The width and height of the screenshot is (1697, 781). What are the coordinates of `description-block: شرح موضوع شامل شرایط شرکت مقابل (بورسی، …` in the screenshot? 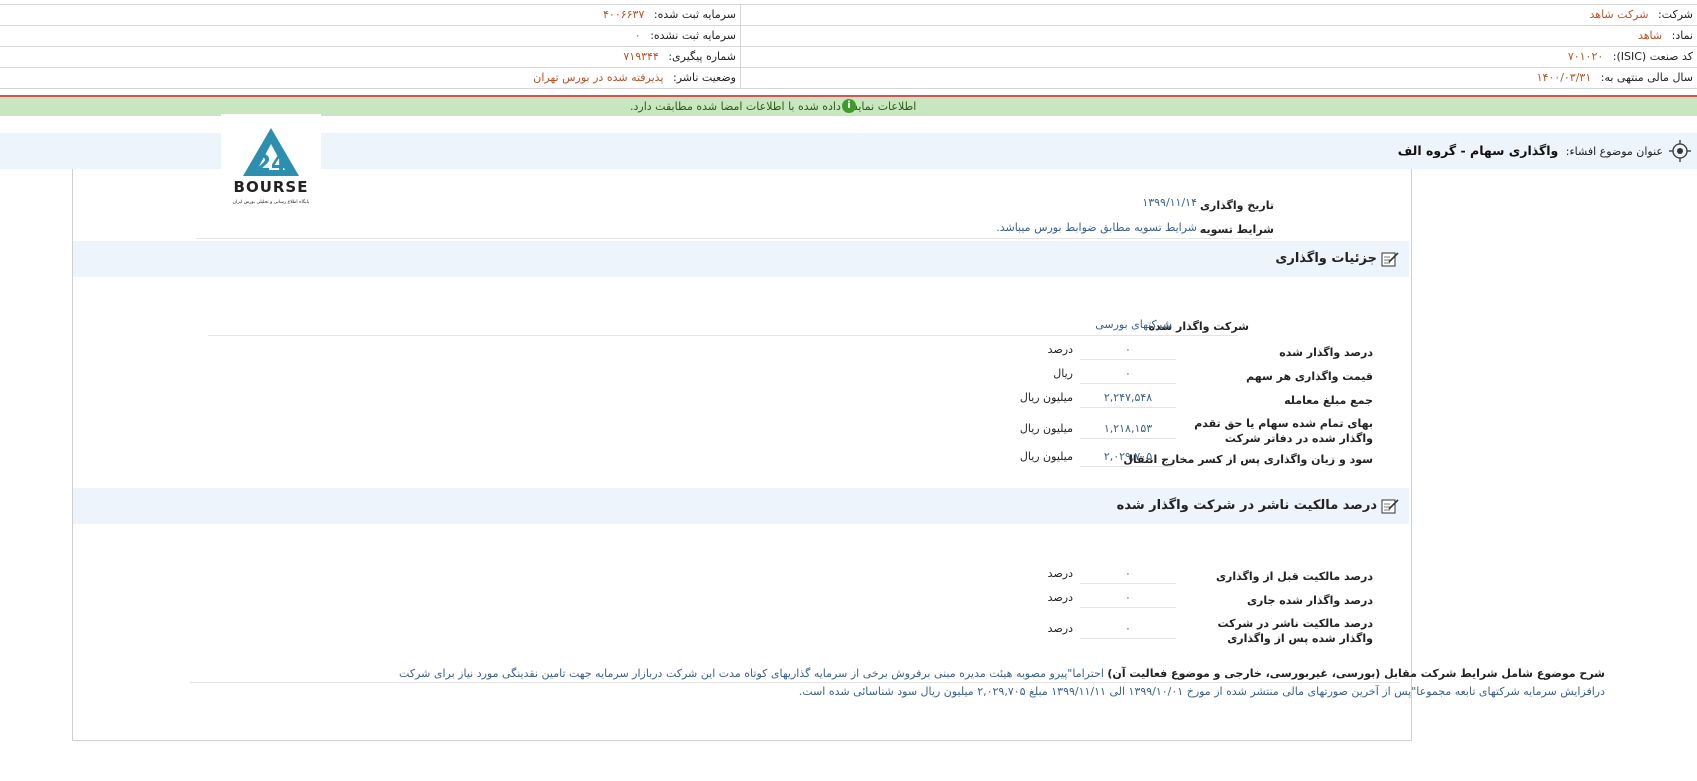 It's located at (1000, 683).